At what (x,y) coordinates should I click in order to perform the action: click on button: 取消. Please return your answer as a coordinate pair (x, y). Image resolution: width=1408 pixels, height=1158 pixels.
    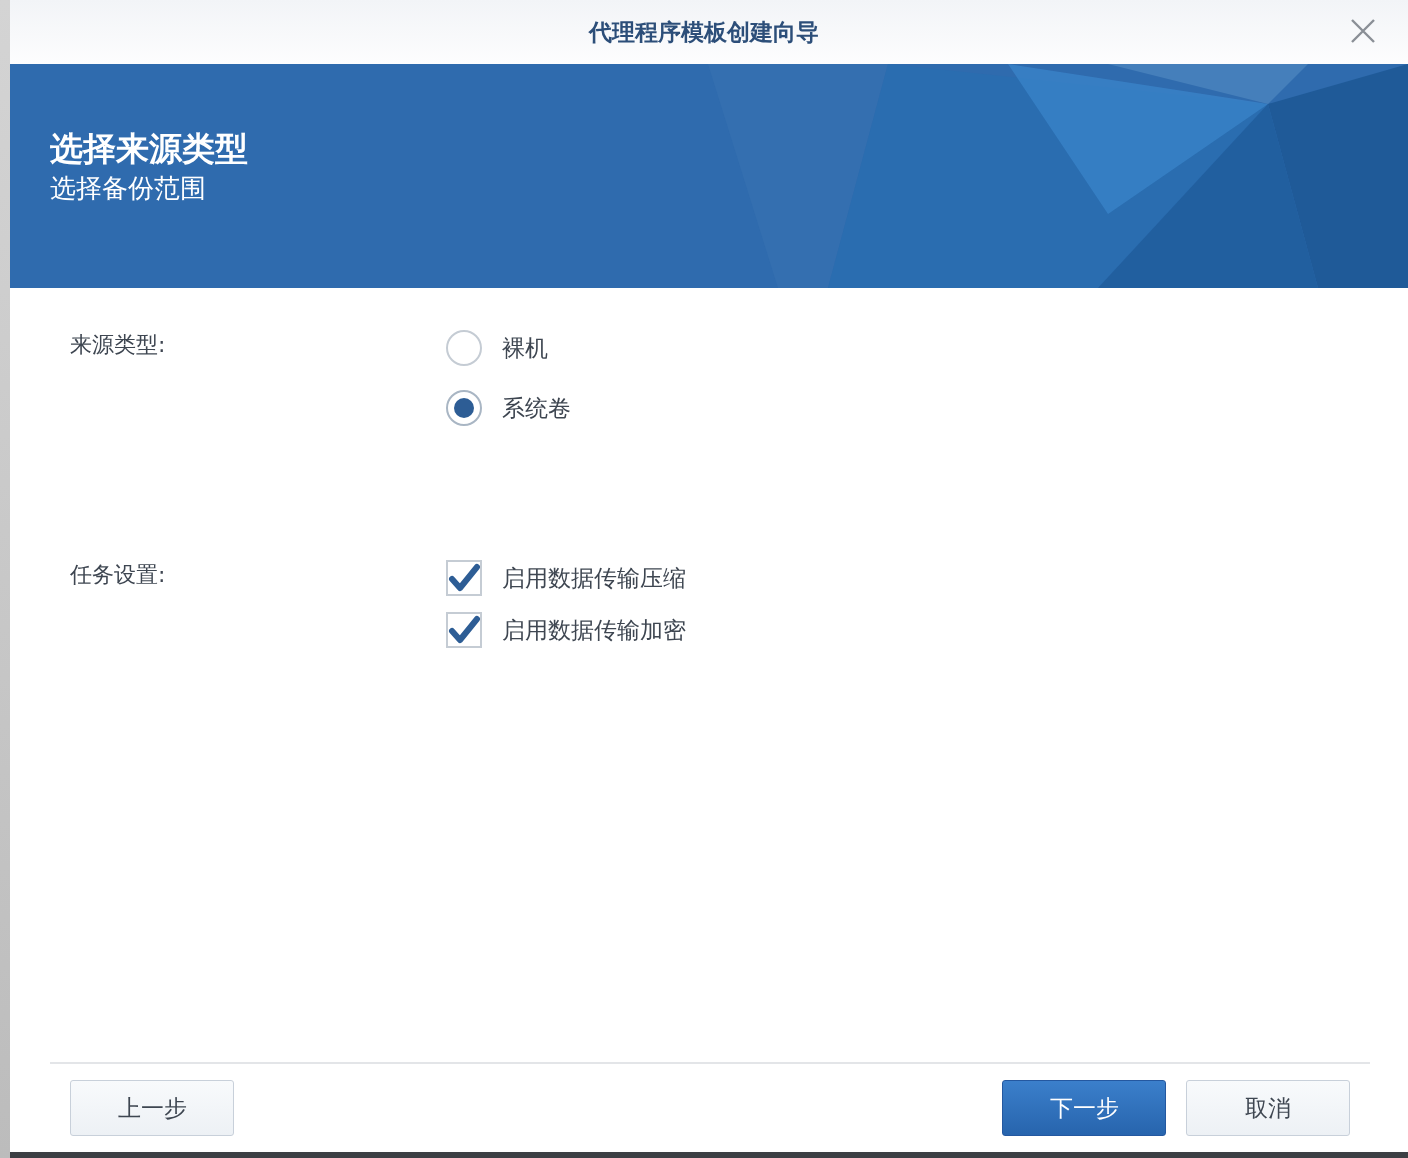
    Looking at the image, I should click on (1268, 1108).